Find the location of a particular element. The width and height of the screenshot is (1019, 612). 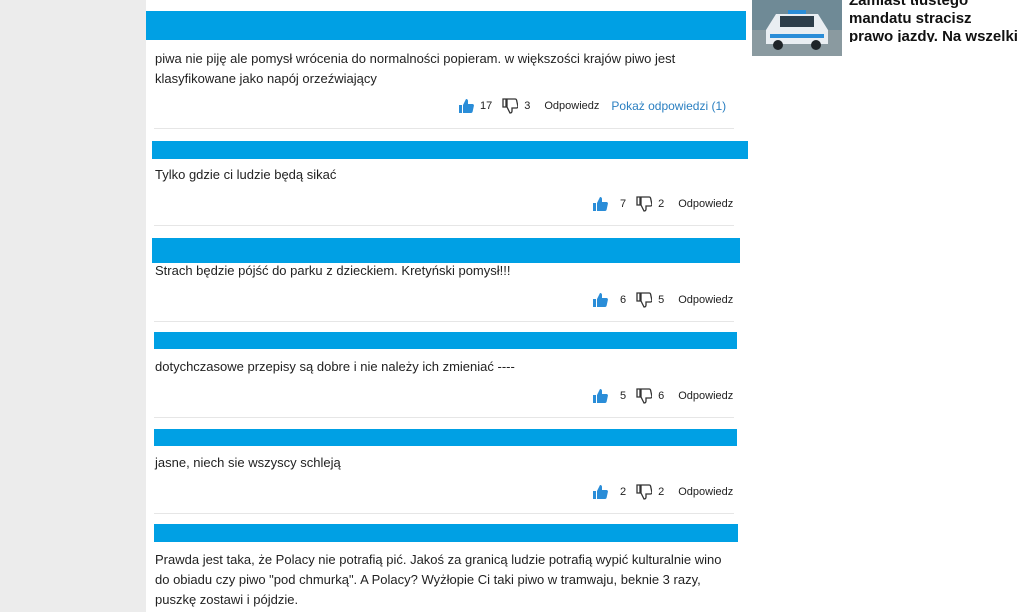

dislike-count: 6 is located at coordinates (661, 396).